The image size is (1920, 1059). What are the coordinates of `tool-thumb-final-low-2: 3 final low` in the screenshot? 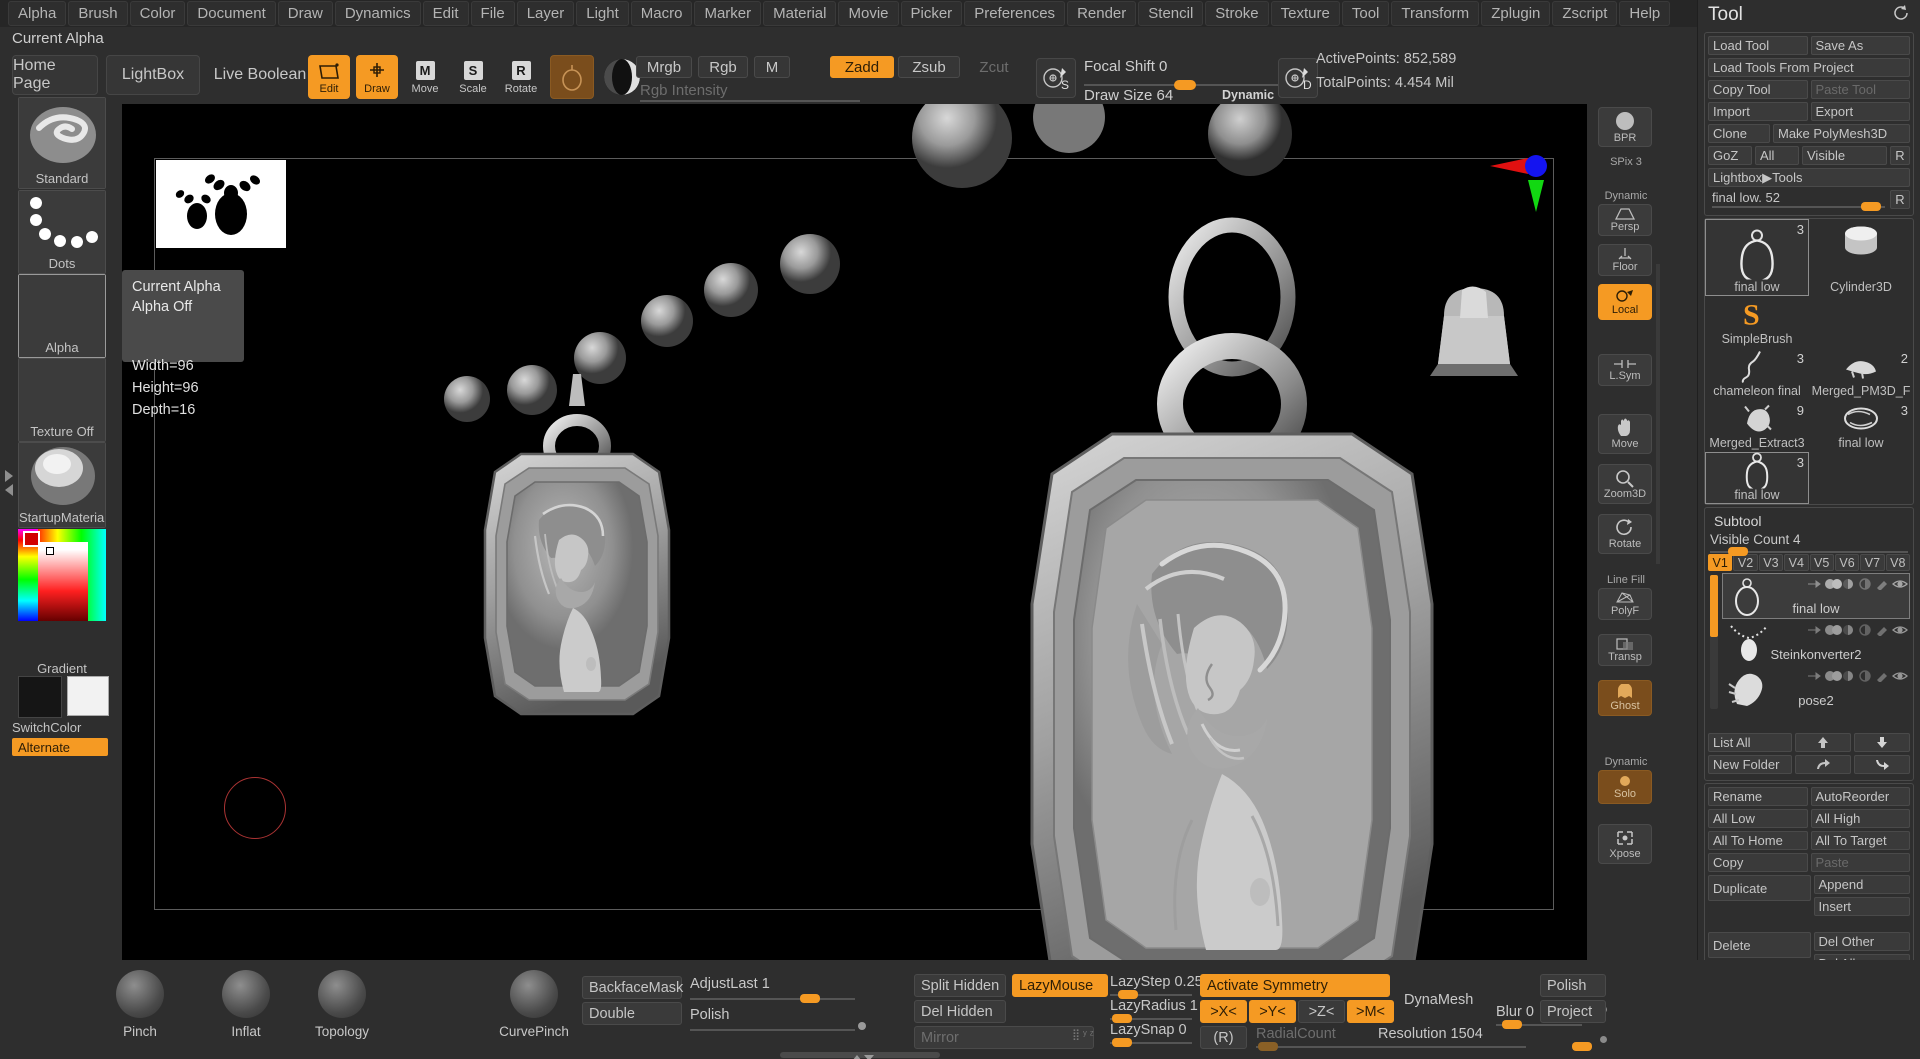 It's located at (1861, 426).